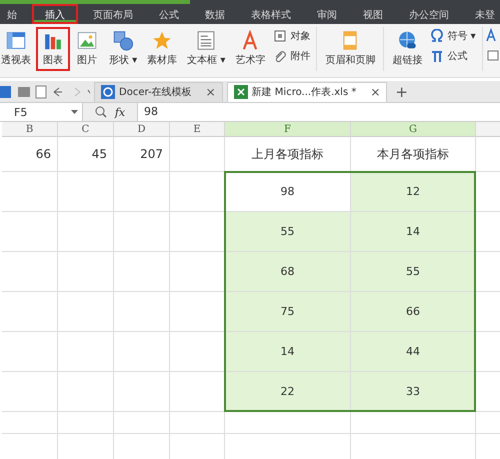 The image size is (500, 459). What do you see at coordinates (169, 14) in the screenshot?
I see `menu-tab: 公式` at bounding box center [169, 14].